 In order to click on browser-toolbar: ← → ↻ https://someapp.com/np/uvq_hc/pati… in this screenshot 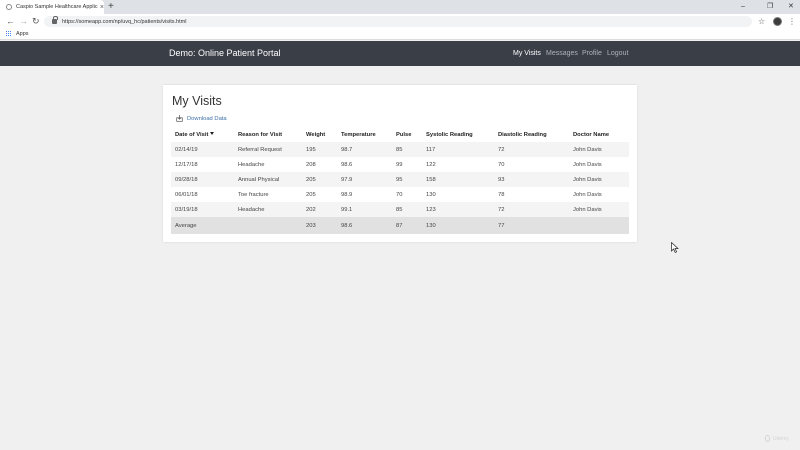, I will do `click(400, 21)`.